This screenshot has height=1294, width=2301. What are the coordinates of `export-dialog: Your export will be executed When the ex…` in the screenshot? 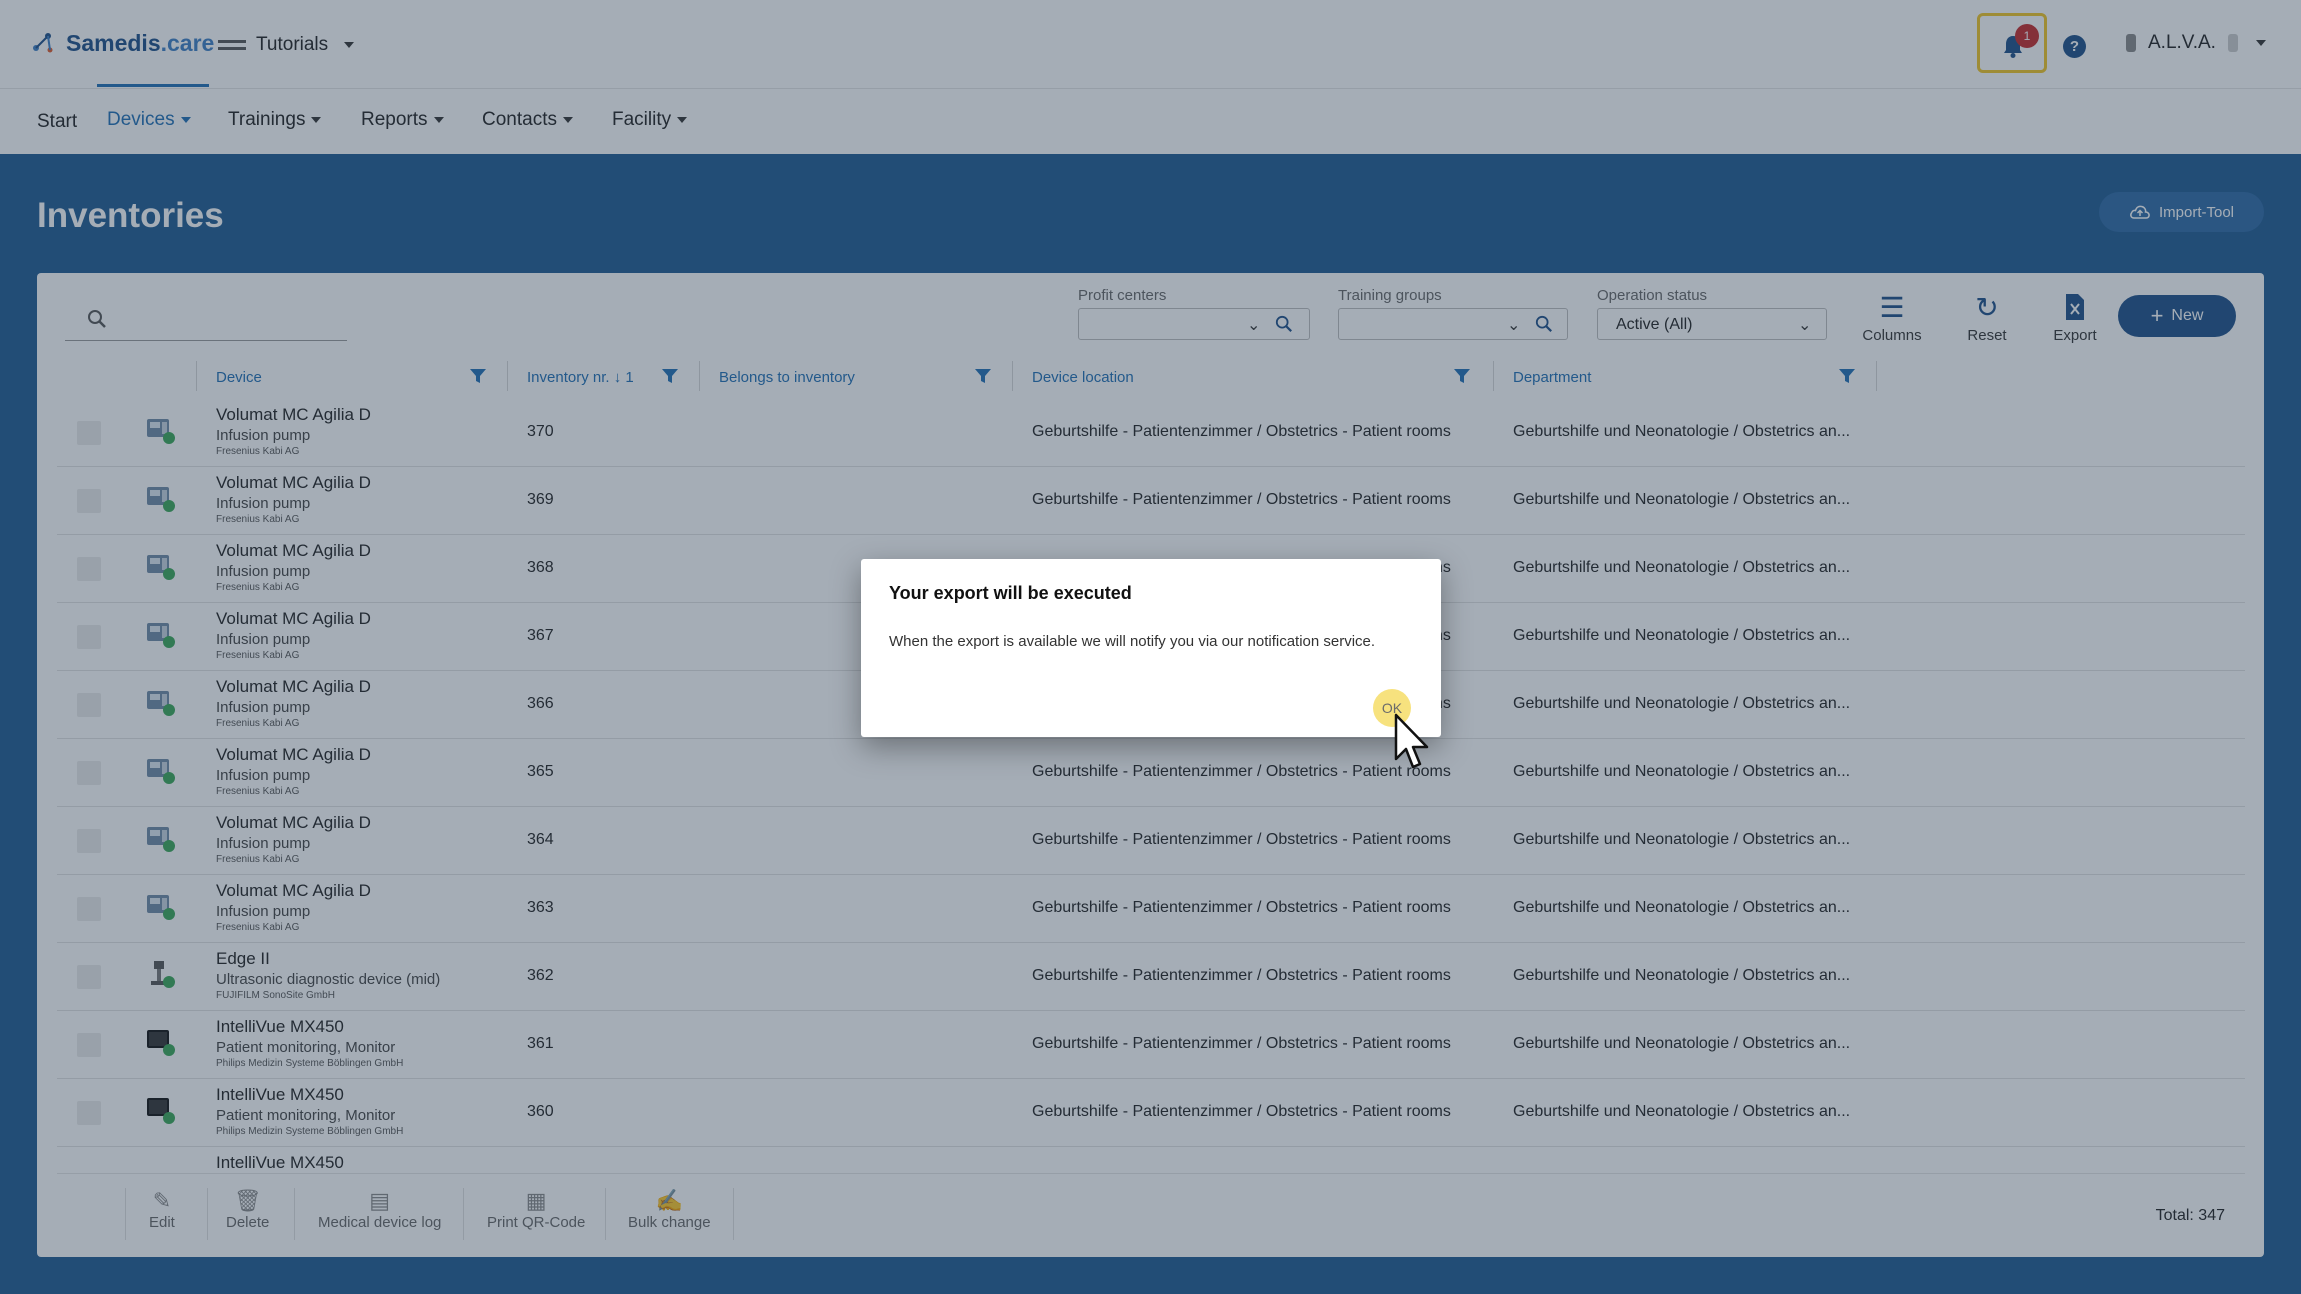 It's located at (1151, 648).